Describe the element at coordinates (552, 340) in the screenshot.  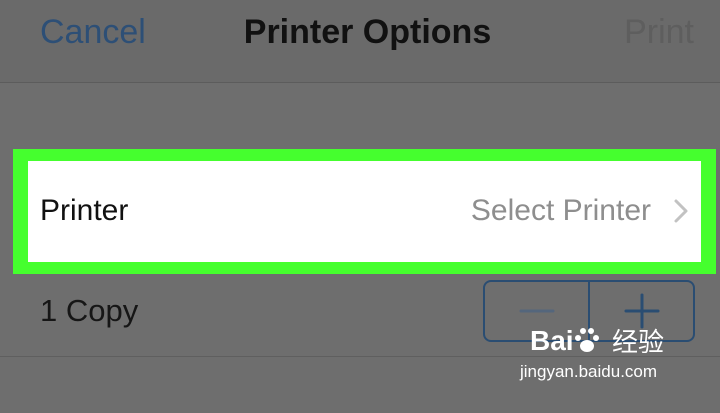
I see `baidu-logo-text: Bai` at that location.